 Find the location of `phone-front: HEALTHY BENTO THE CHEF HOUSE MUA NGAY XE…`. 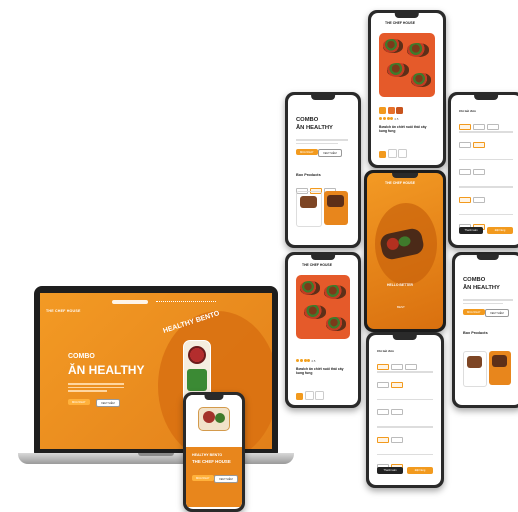

phone-front: HEALTHY BENTO THE CHEF HOUSE MUA NGAY XE… is located at coordinates (214, 452).